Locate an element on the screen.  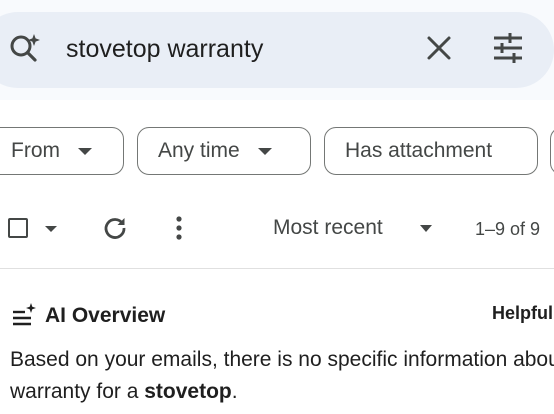
helpful-feedback-button: Helpful is located at coordinates (522, 313).